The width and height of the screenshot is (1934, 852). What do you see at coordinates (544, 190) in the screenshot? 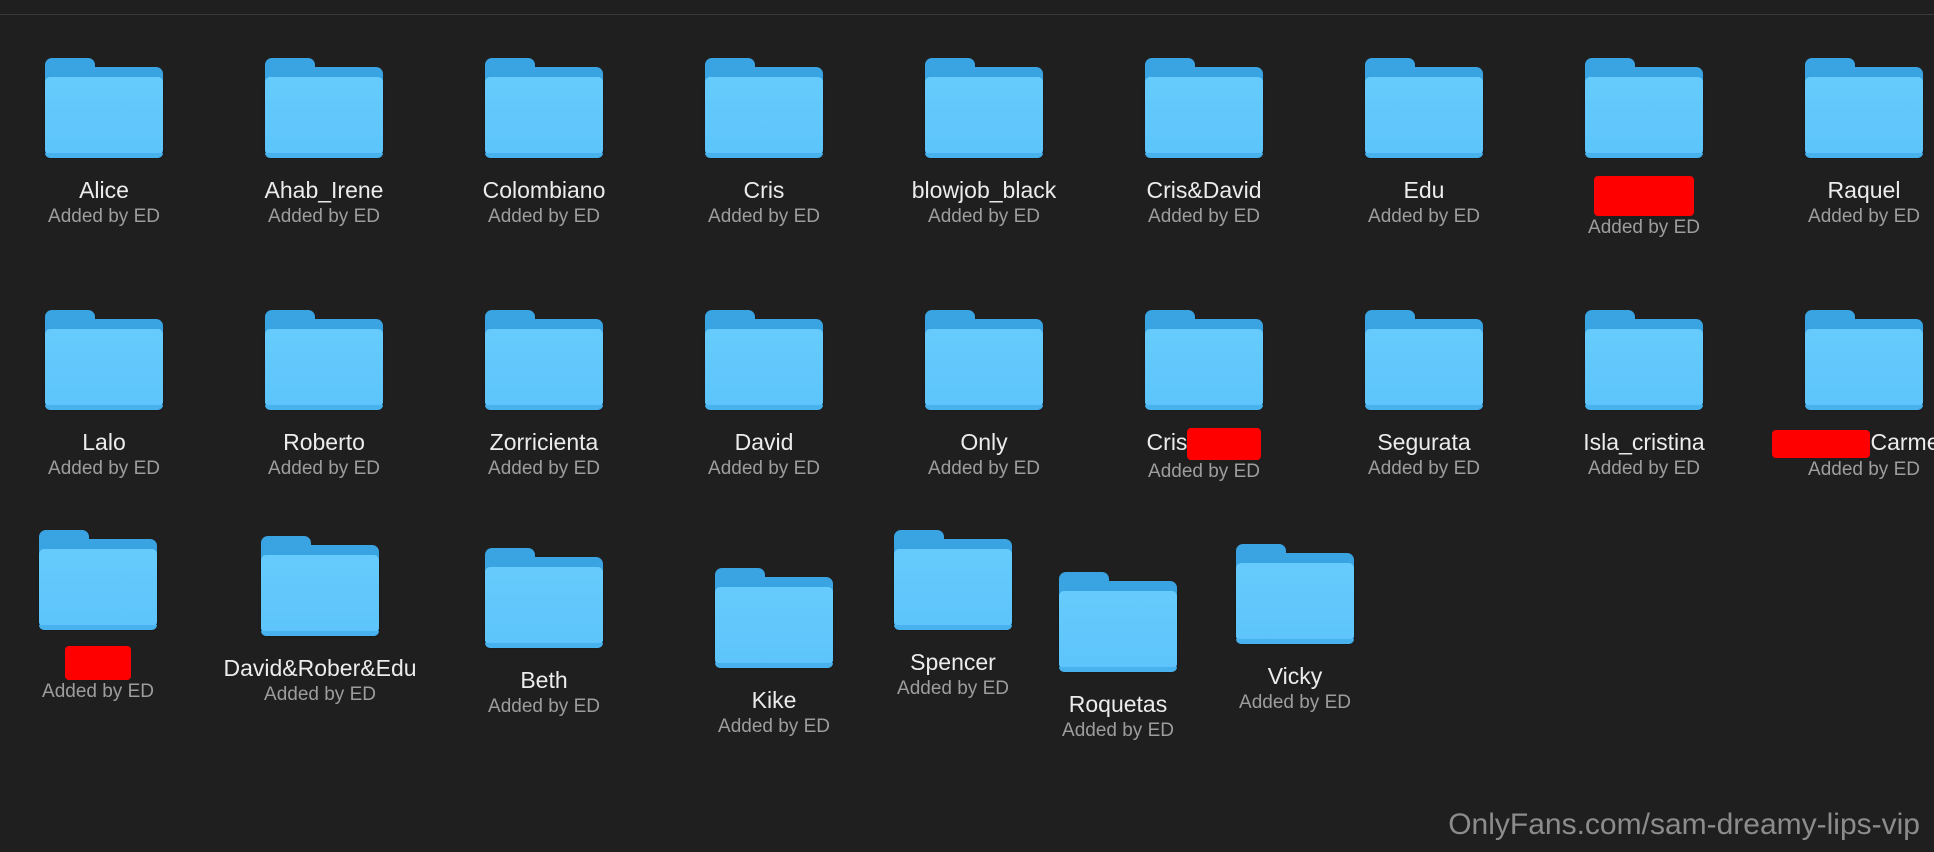
I see `folder-name: Colombiano` at bounding box center [544, 190].